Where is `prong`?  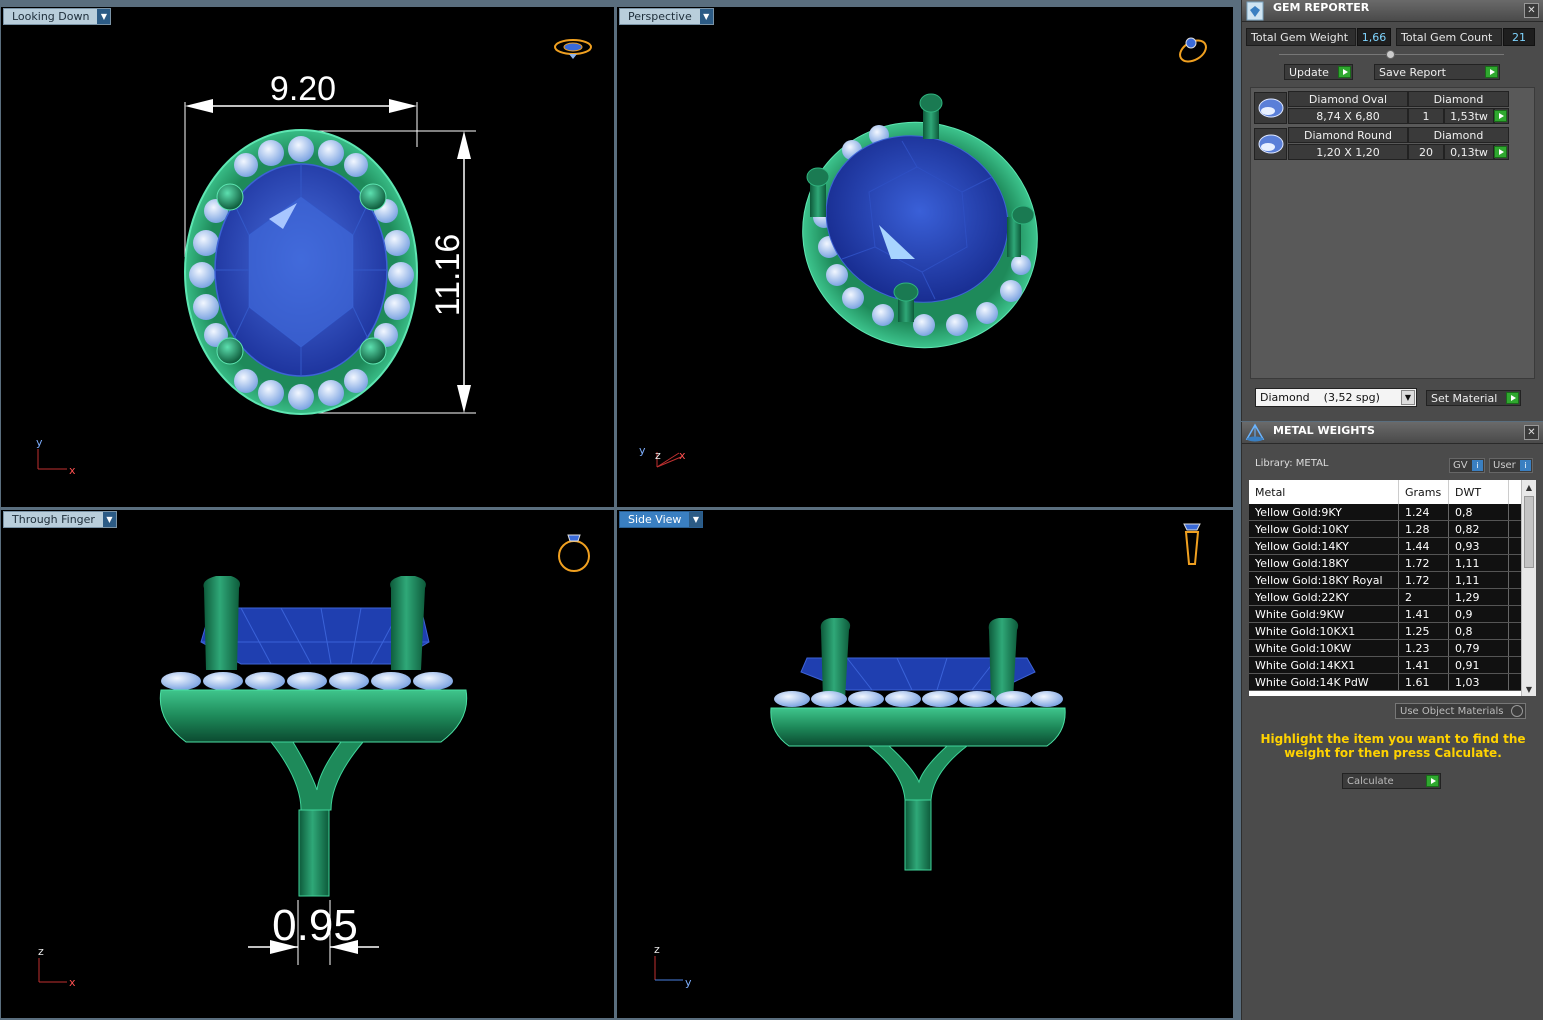 prong is located at coordinates (230, 351).